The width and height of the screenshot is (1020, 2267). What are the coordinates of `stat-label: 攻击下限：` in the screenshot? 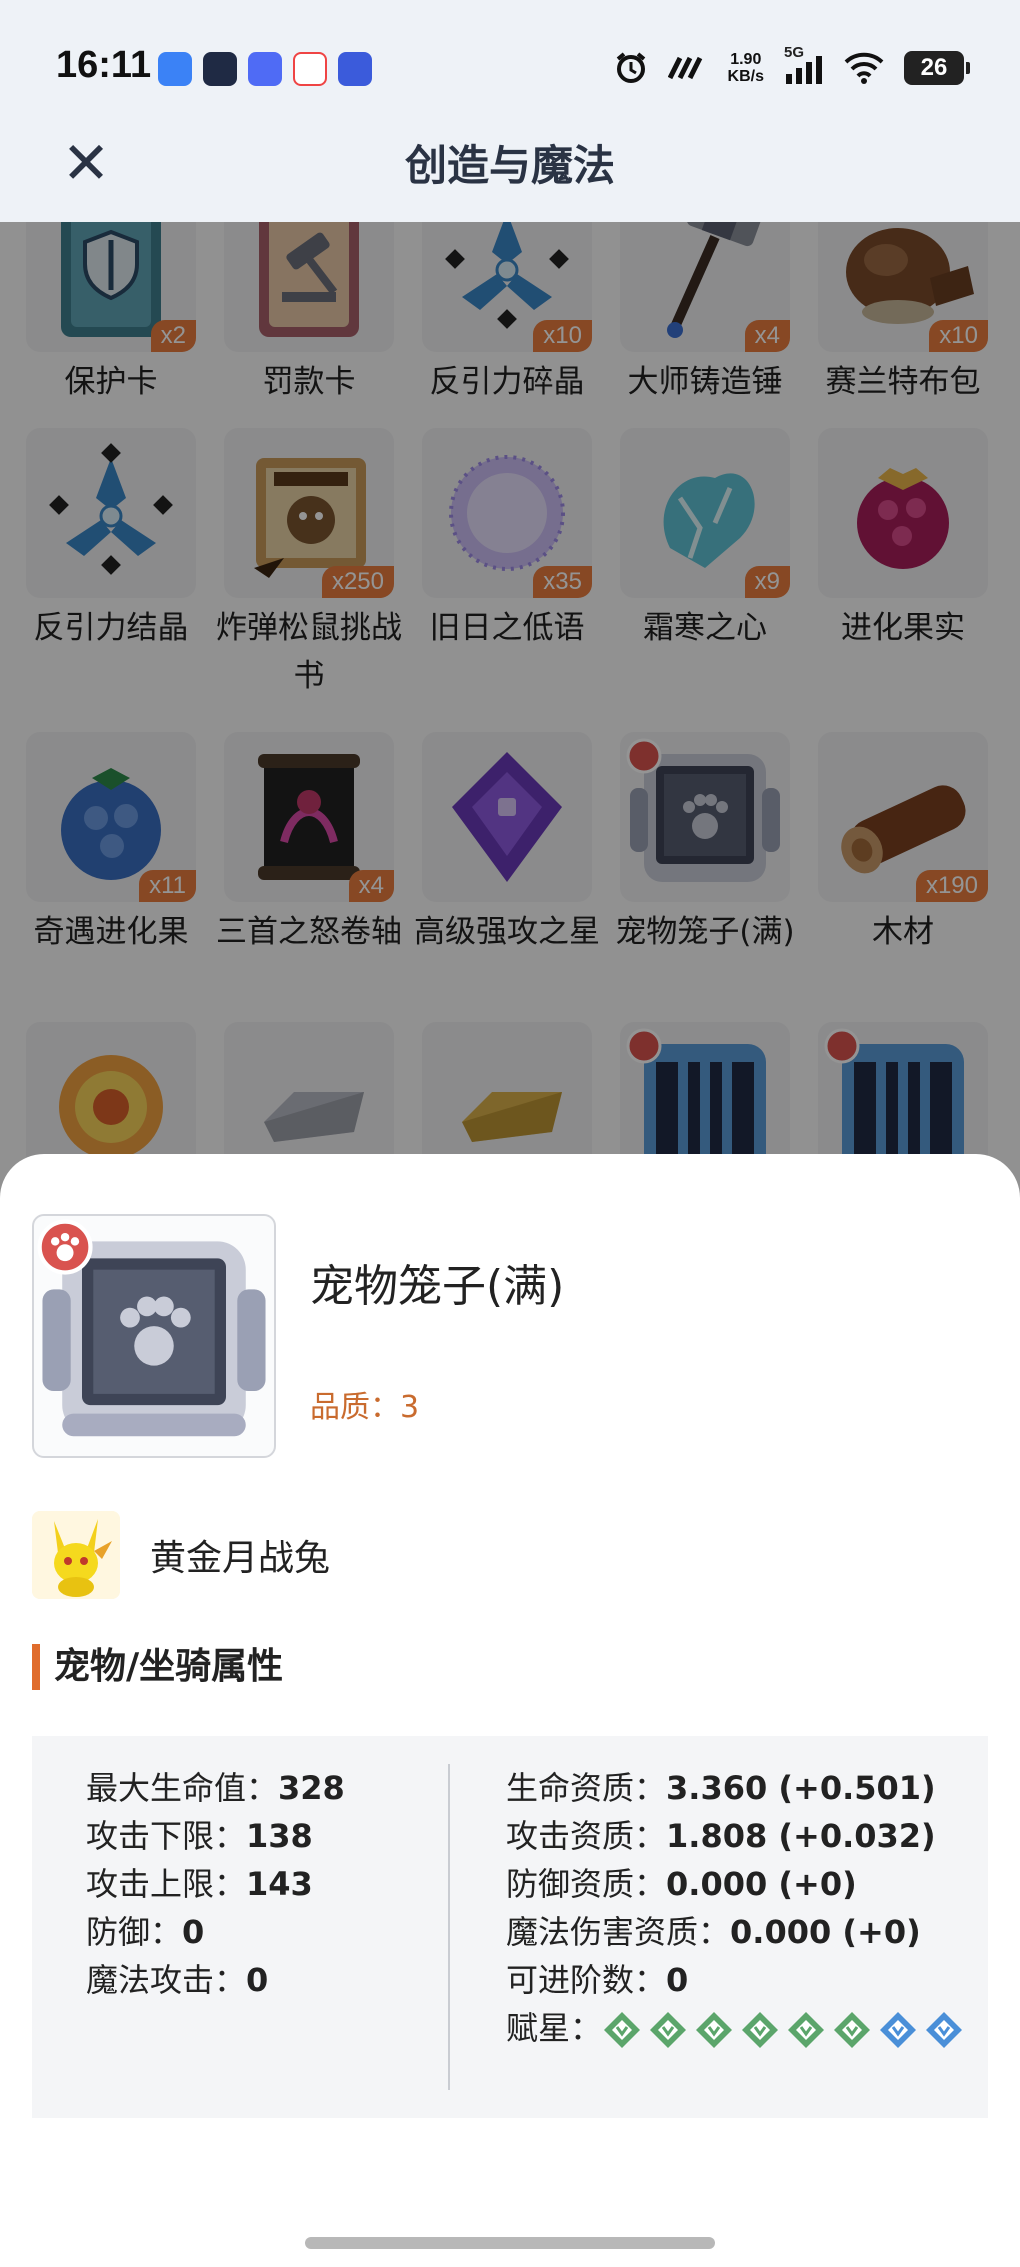 It's located at (166, 1836).